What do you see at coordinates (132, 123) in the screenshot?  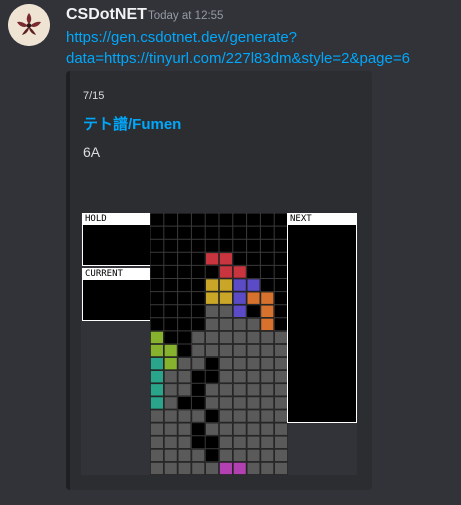 I see `embed-title: テト譜/Fumen` at bounding box center [132, 123].